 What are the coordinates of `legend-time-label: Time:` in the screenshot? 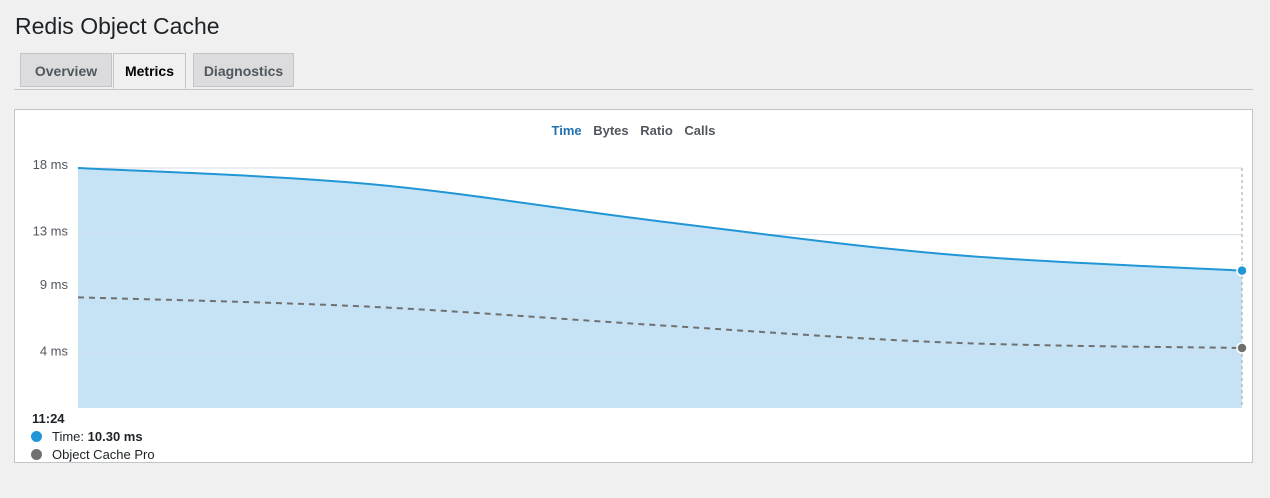 It's located at (68, 436).